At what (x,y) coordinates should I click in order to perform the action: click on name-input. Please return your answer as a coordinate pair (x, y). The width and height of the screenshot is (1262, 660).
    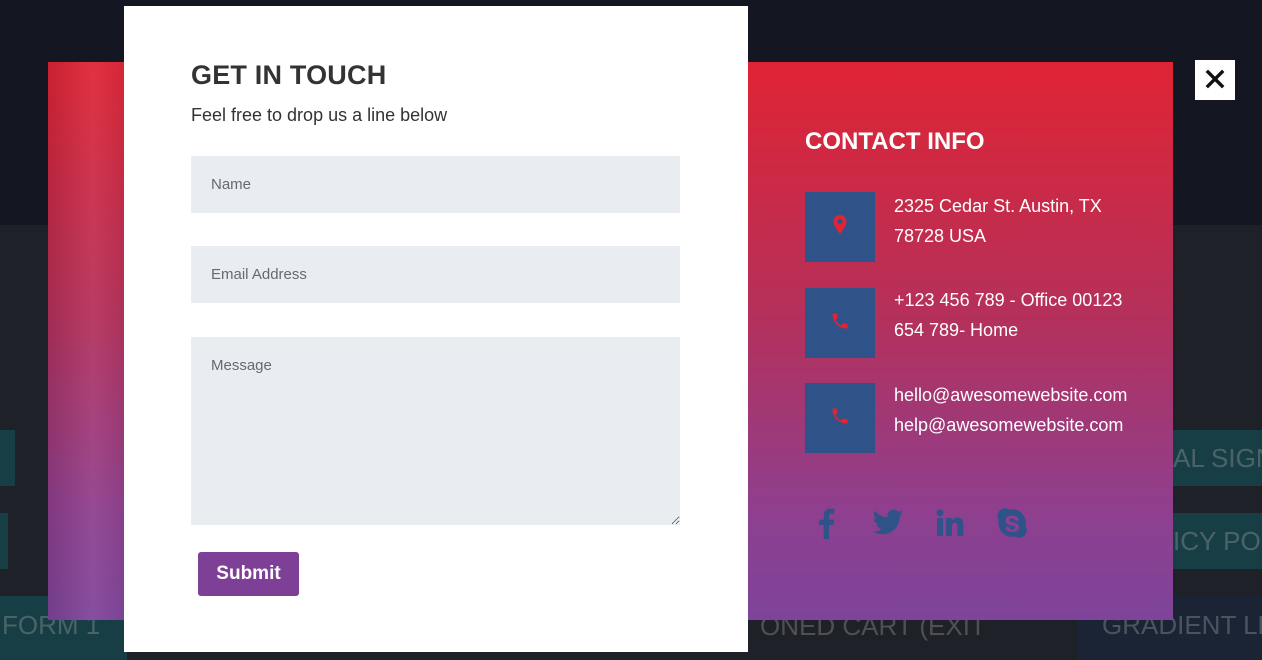
    Looking at the image, I should click on (435, 184).